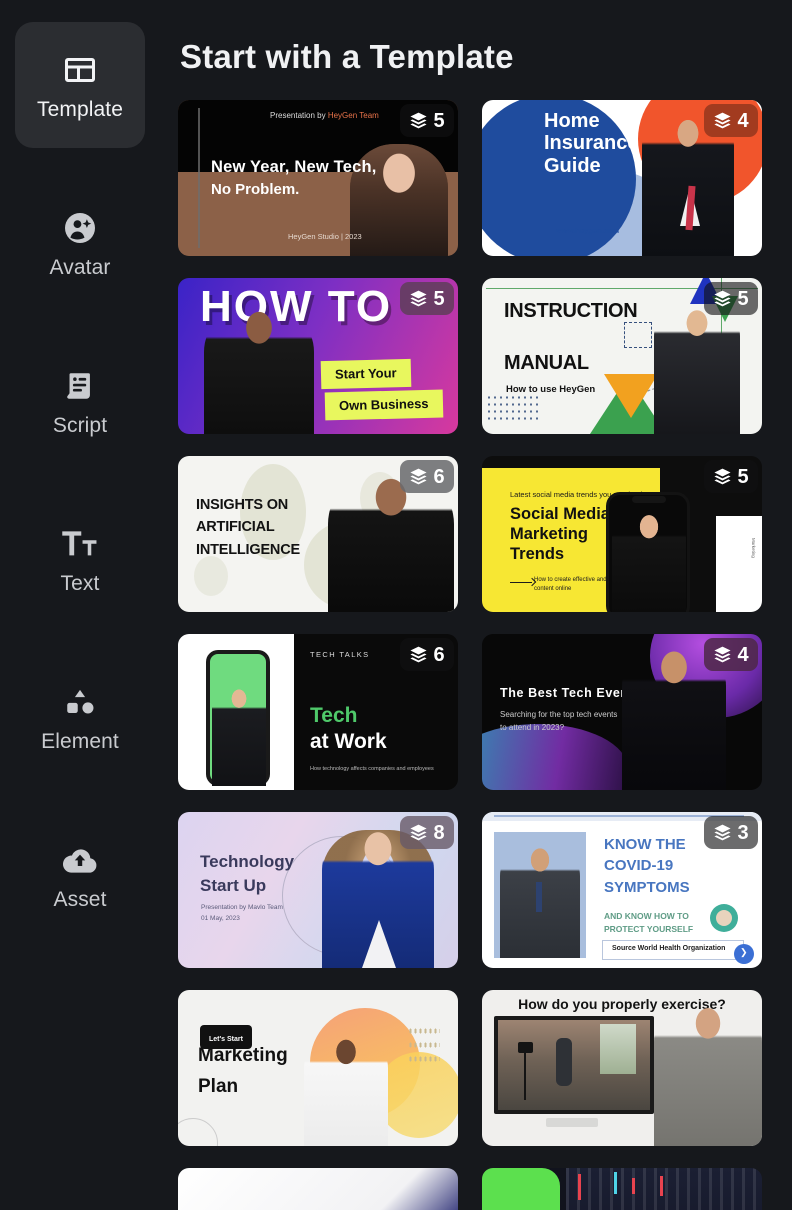 This screenshot has width=792, height=1210. Describe the element at coordinates (80, 228) in the screenshot. I see `avatar-person-sparkle-icon` at that location.